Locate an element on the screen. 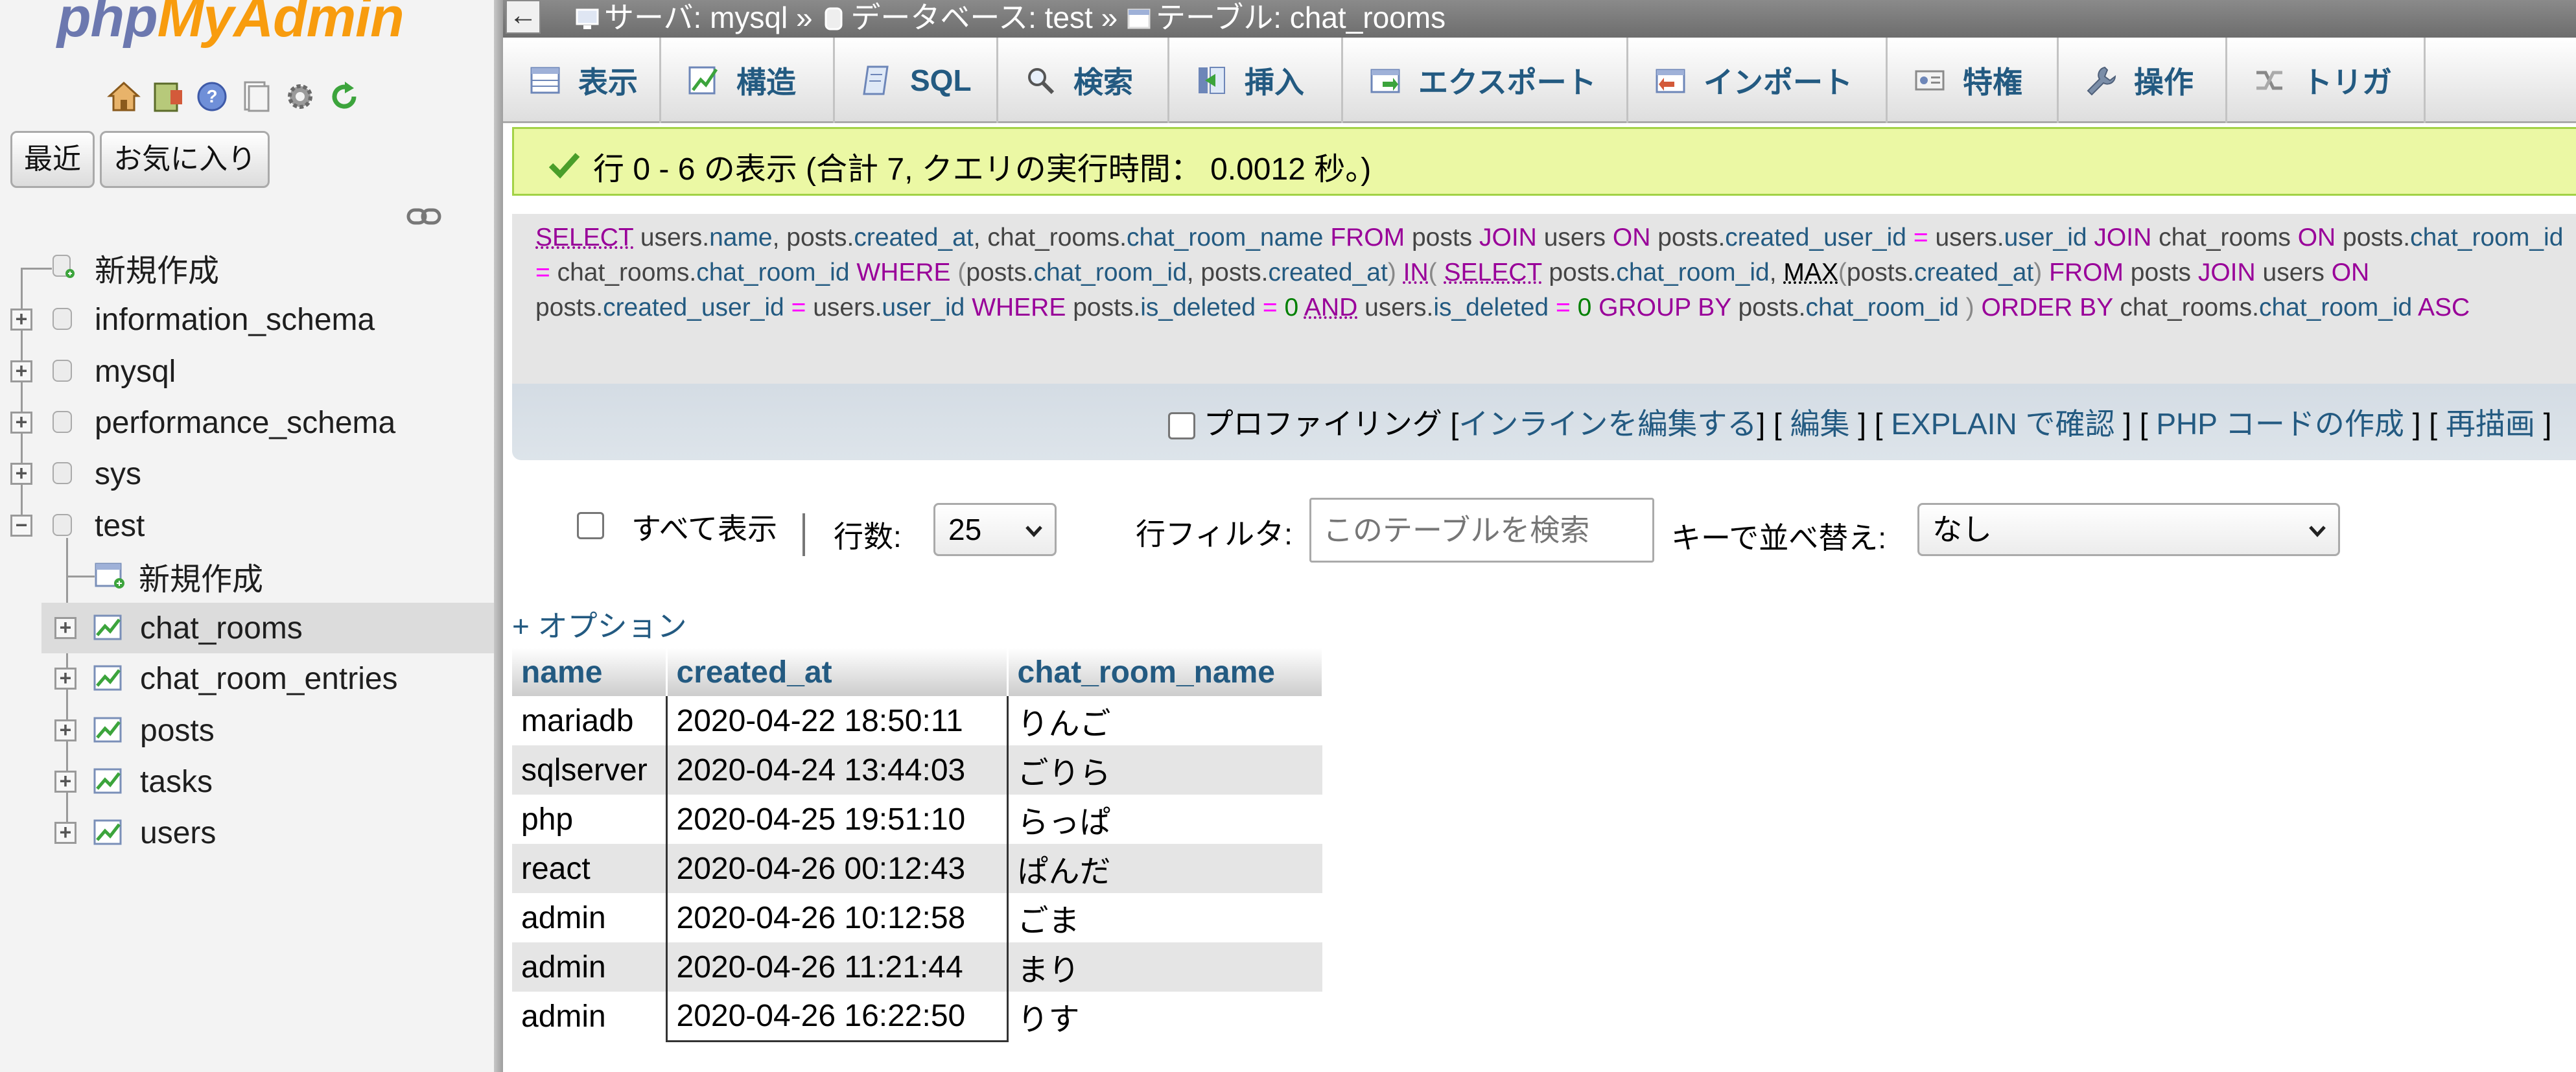 This screenshot has width=2576, height=1072. table-row: admin 2020-04-26 11:21:44 まり is located at coordinates (917, 967).